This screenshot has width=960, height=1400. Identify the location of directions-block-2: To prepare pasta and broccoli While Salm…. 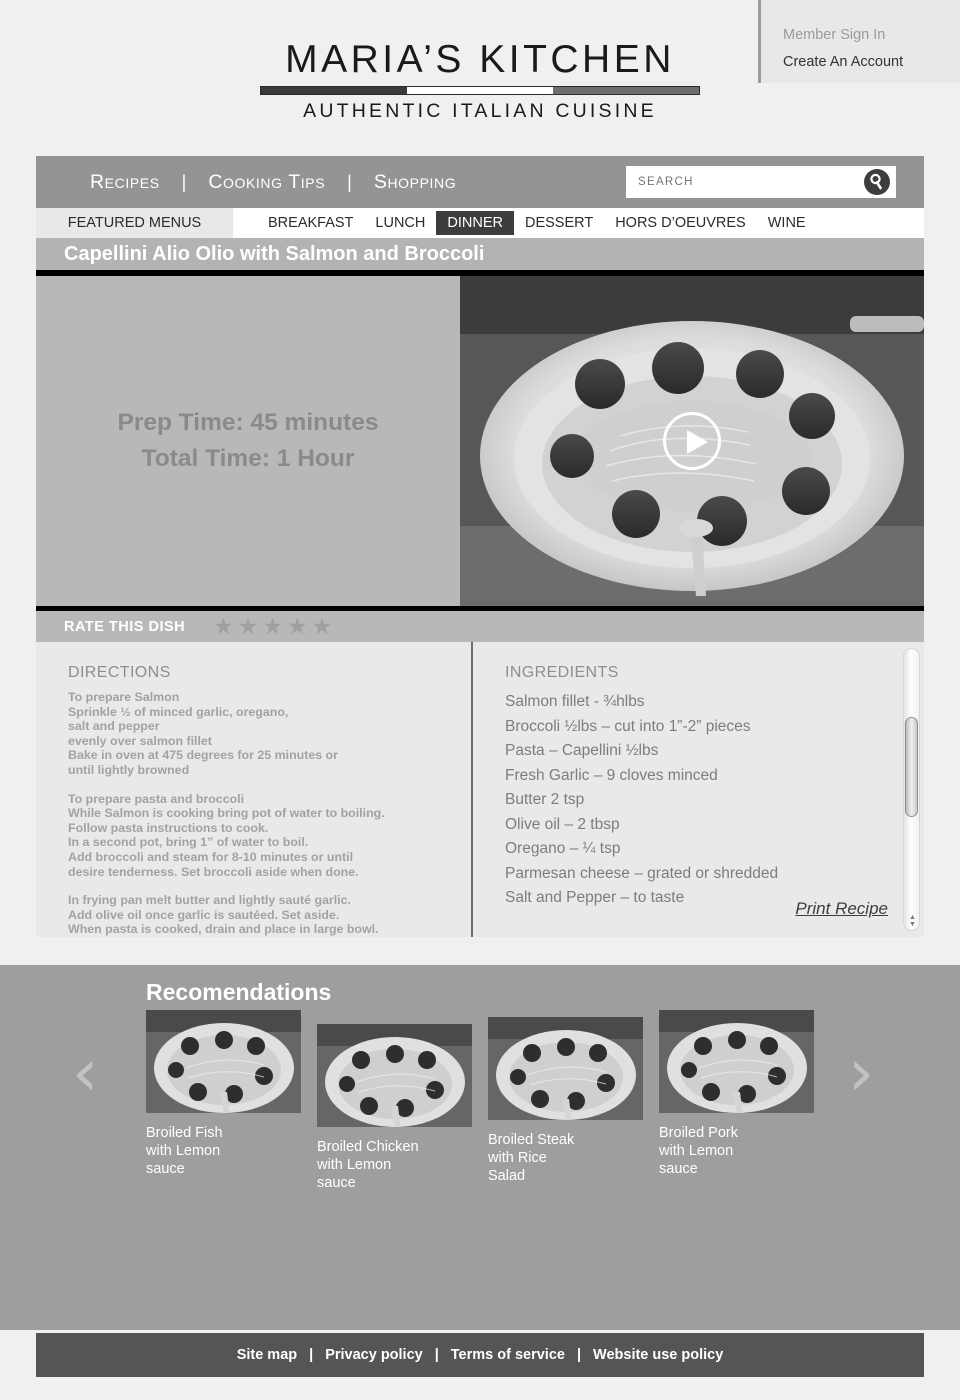
(269, 836).